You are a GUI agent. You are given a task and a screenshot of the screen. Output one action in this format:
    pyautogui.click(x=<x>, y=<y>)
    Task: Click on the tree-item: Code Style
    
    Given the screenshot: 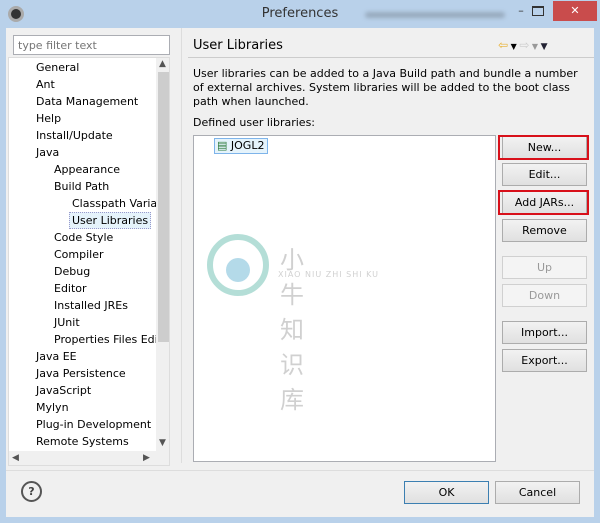 What is the action you would take?
    pyautogui.click(x=83, y=237)
    